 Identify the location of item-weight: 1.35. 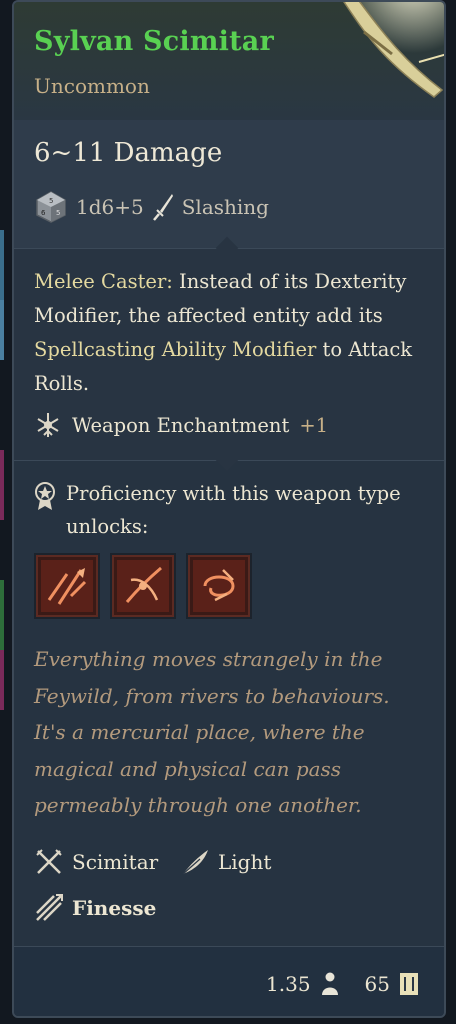
(288, 984).